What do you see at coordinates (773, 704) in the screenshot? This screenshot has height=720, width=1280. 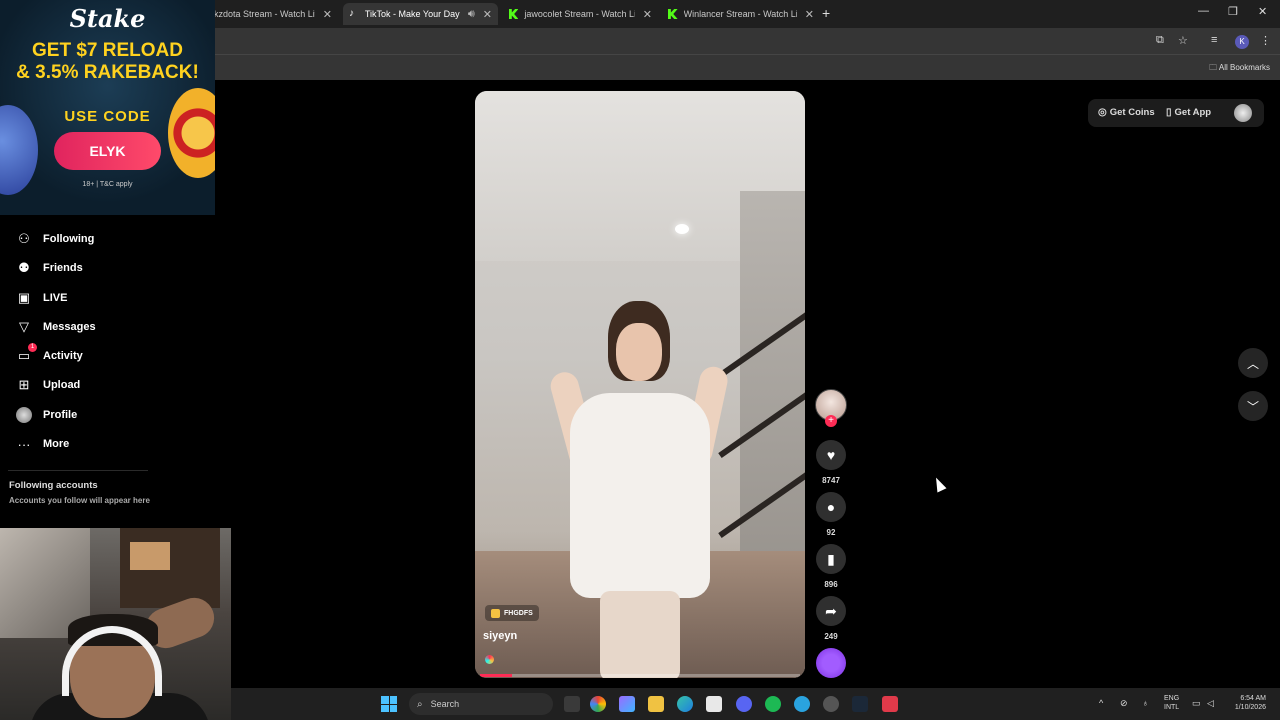 I see `spotify-icon` at bounding box center [773, 704].